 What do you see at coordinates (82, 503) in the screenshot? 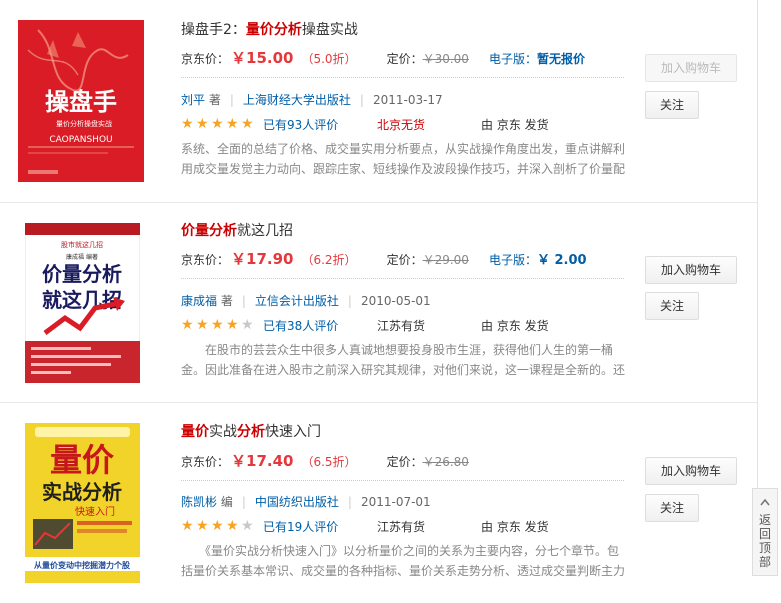
I see `book-cover-3: 量价 实战分析 快速入门 从量价变动中挖掘潜力个股` at bounding box center [82, 503].